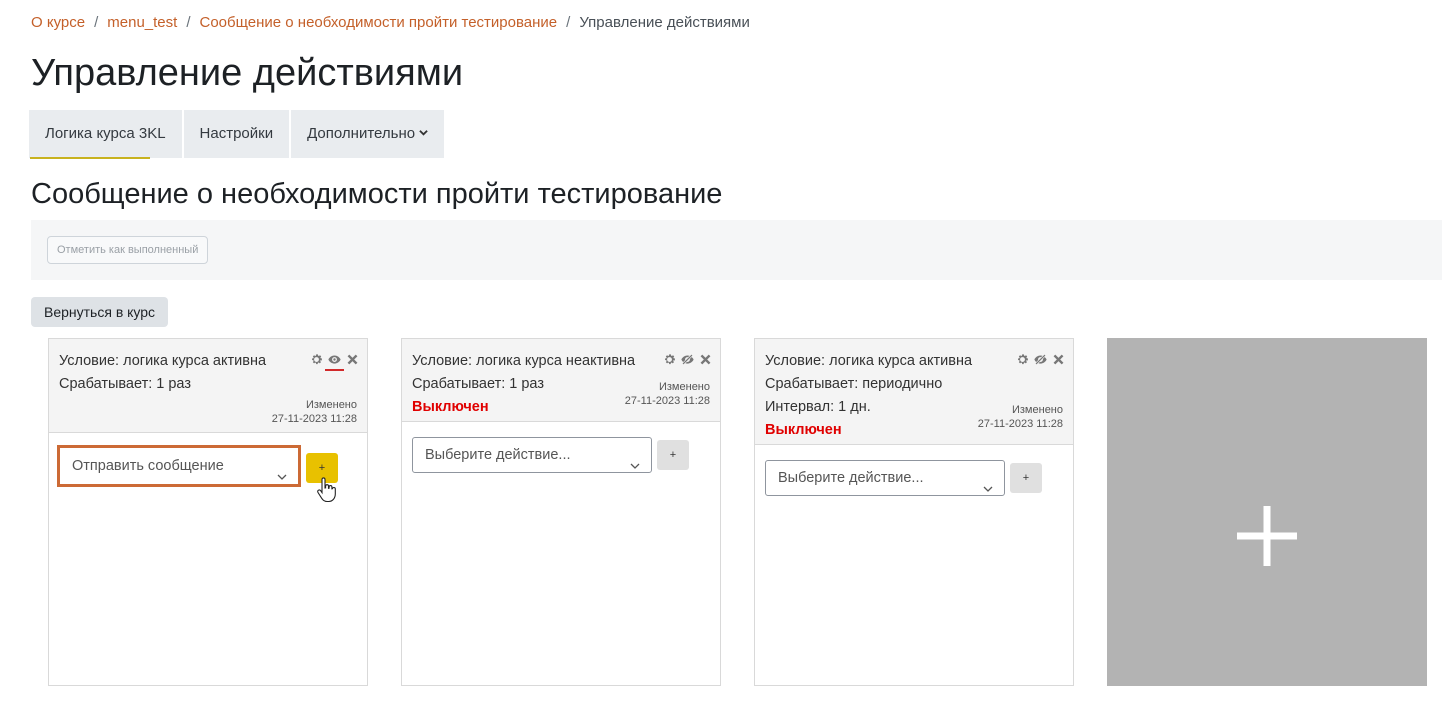 Image resolution: width=1442 pixels, height=704 pixels. Describe the element at coordinates (736, 250) in the screenshot. I see `completion-bar: Отметить как выполненный` at that location.